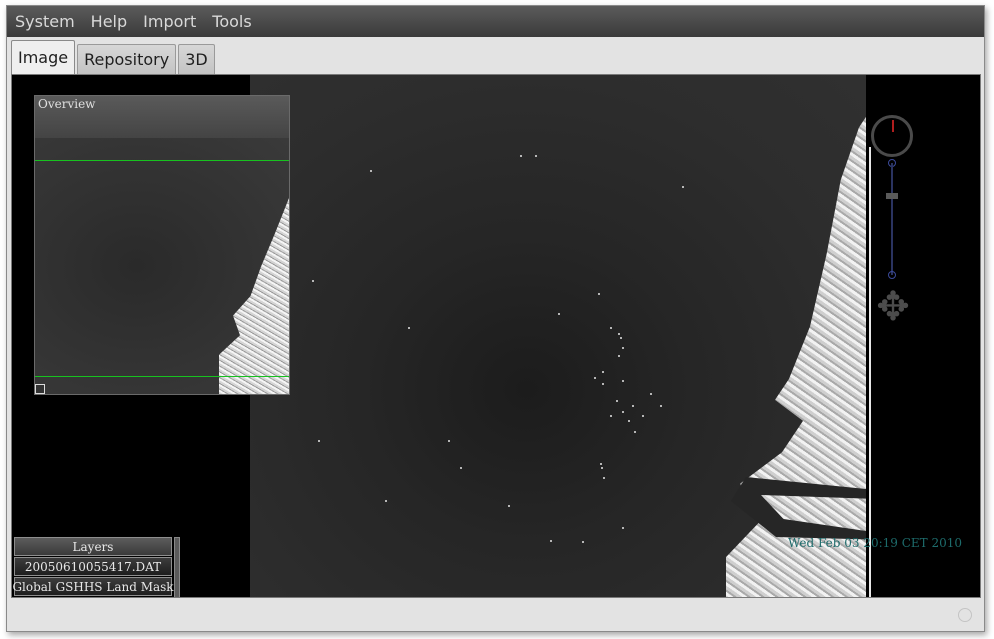 The width and height of the screenshot is (994, 639). Describe the element at coordinates (93, 566) in the screenshot. I see `layer-item: 20050610055417.DAT` at that location.